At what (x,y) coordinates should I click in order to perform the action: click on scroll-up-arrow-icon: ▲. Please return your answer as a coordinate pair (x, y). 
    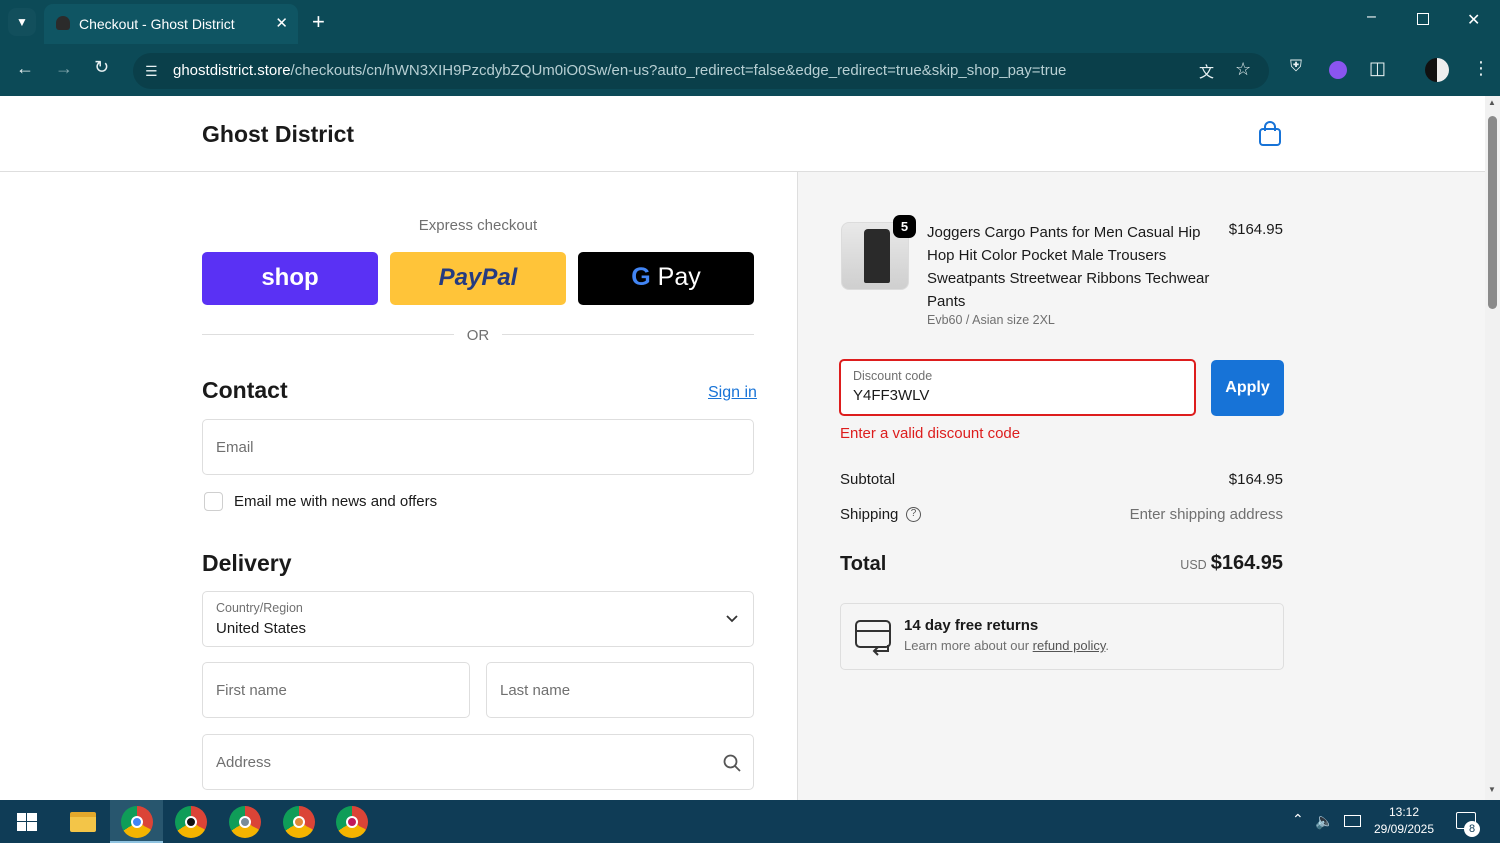
    Looking at the image, I should click on (1492, 102).